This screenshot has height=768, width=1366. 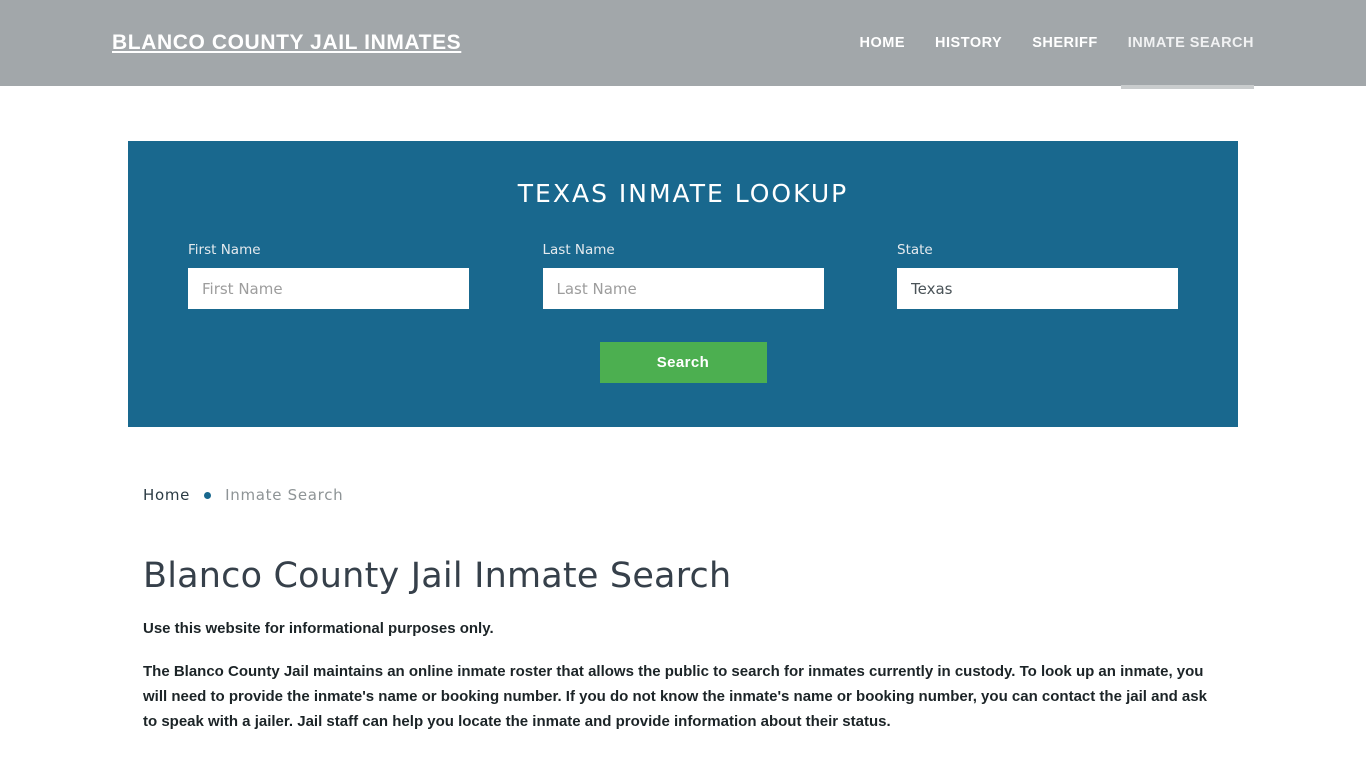 I want to click on nav-item-inmate-search: INMATE SEARCH, so click(x=1191, y=43).